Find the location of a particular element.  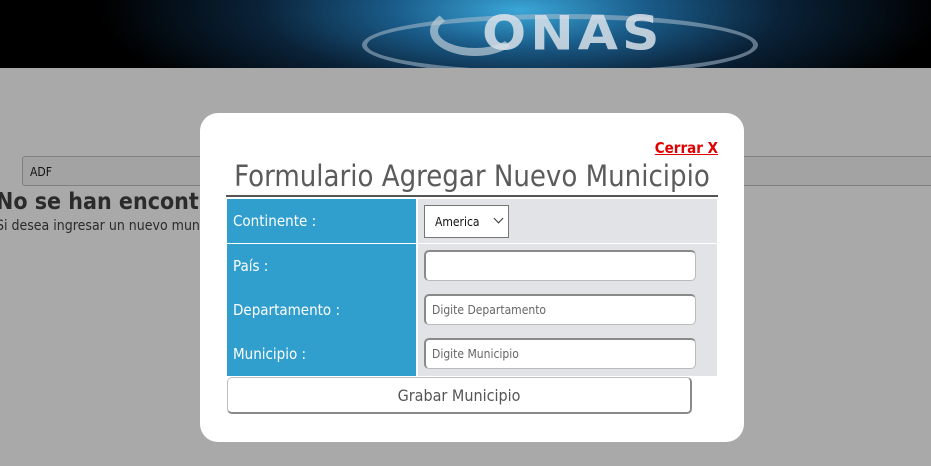

continente-label: Continente : is located at coordinates (321, 221).